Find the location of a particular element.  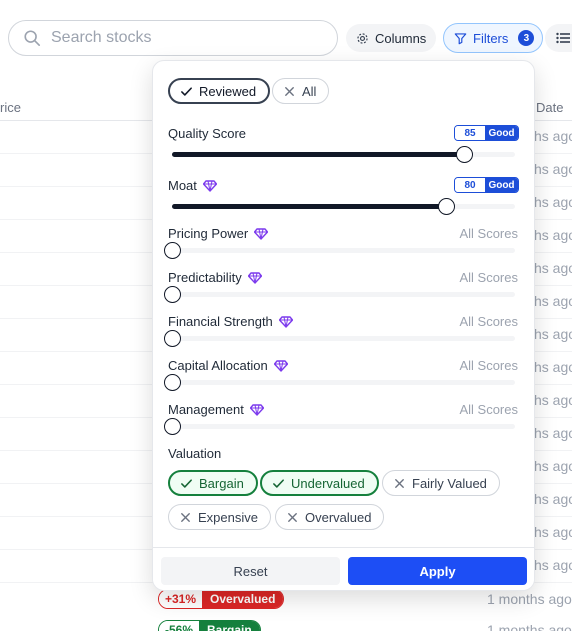

slider-moat is located at coordinates (343, 206).